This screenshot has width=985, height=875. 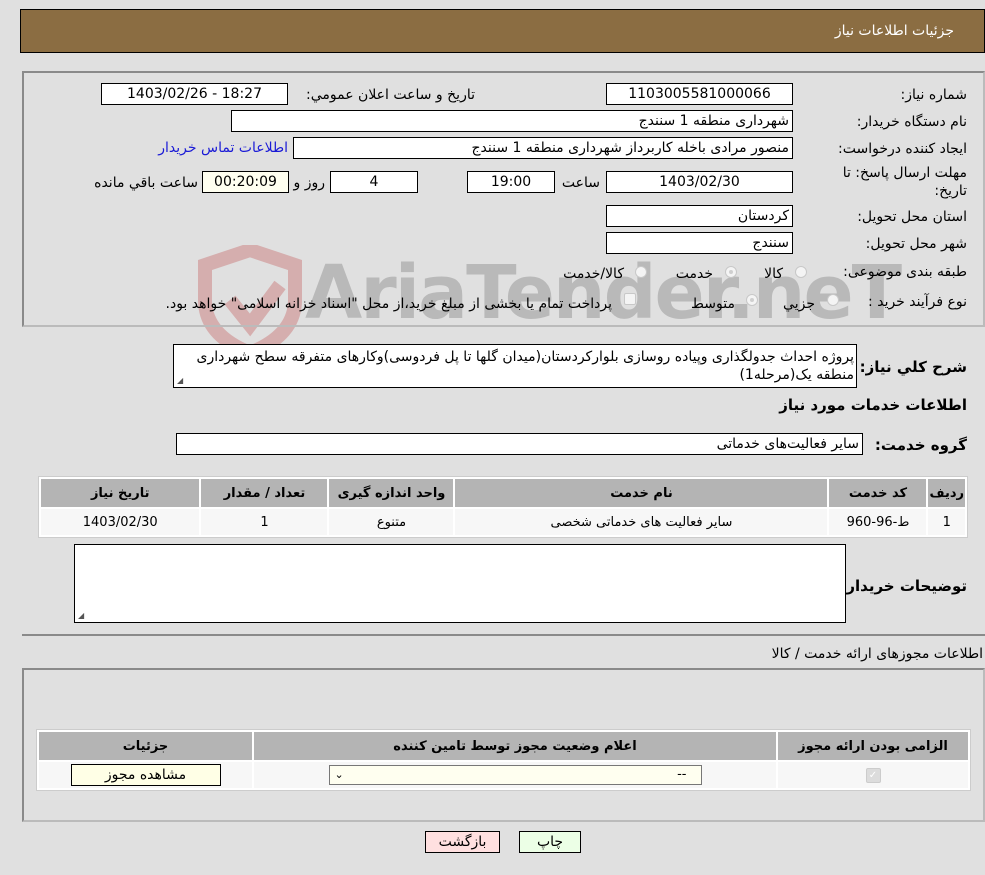 What do you see at coordinates (799, 304) in the screenshot?
I see `purchase-type-option-minor: جزيي` at bounding box center [799, 304].